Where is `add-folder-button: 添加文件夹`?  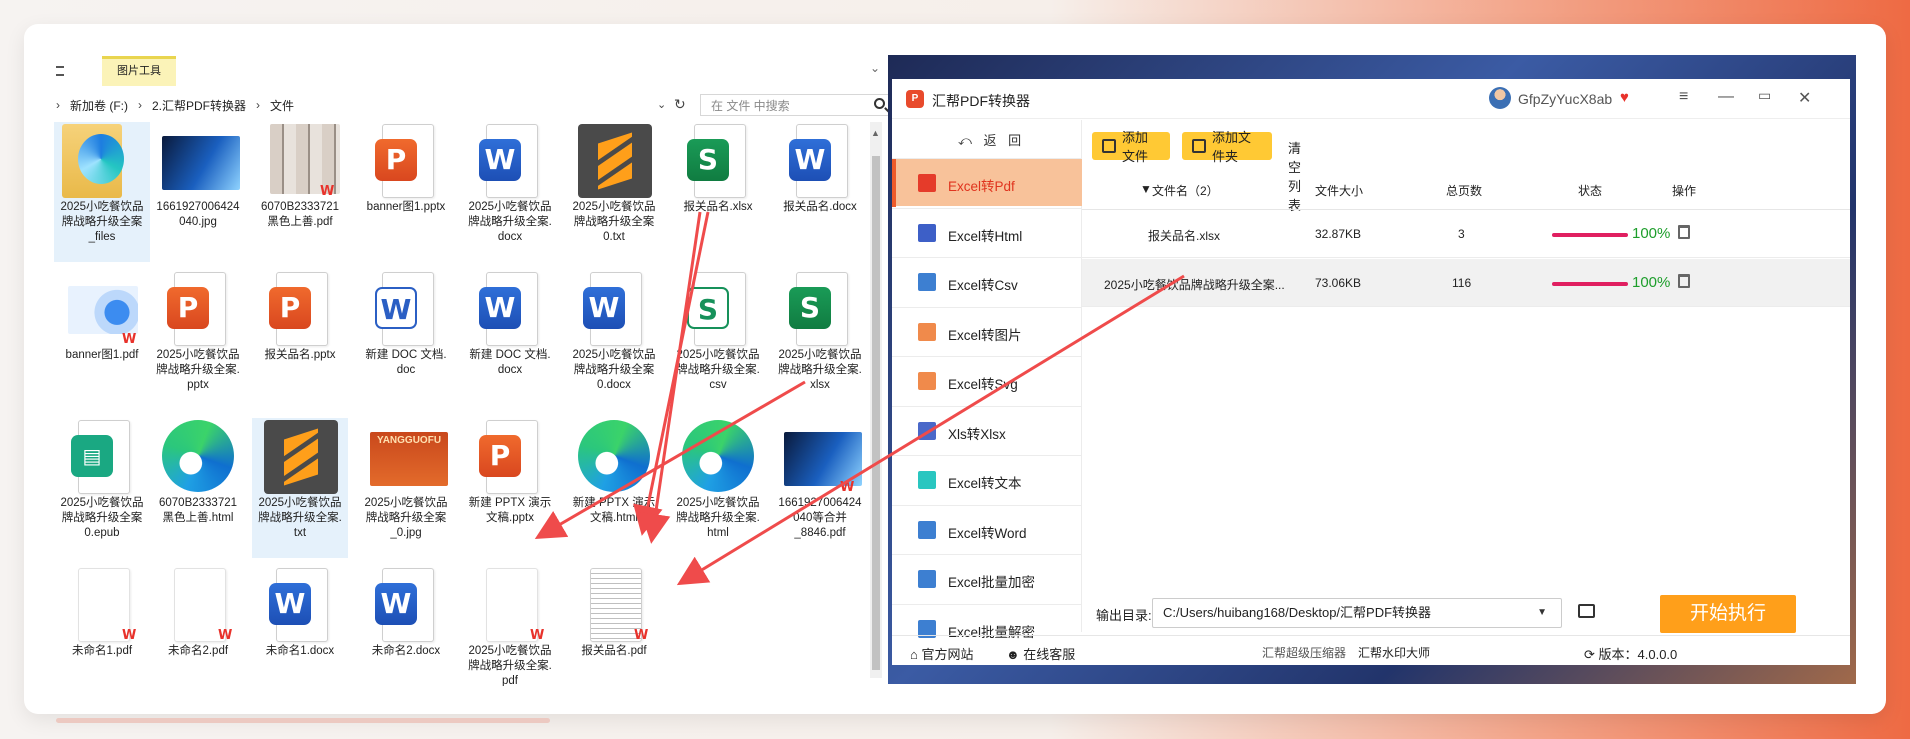 add-folder-button: 添加文件夹 is located at coordinates (1227, 147).